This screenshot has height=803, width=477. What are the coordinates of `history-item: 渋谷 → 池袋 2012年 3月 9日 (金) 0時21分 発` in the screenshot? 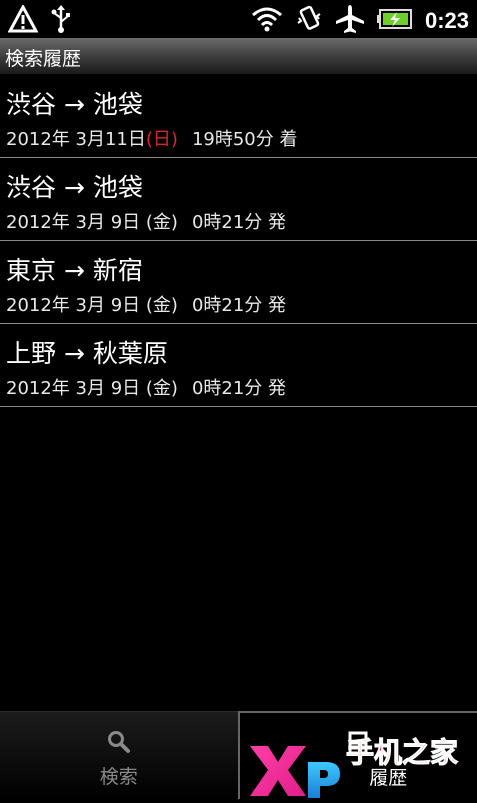 It's located at (238, 199).